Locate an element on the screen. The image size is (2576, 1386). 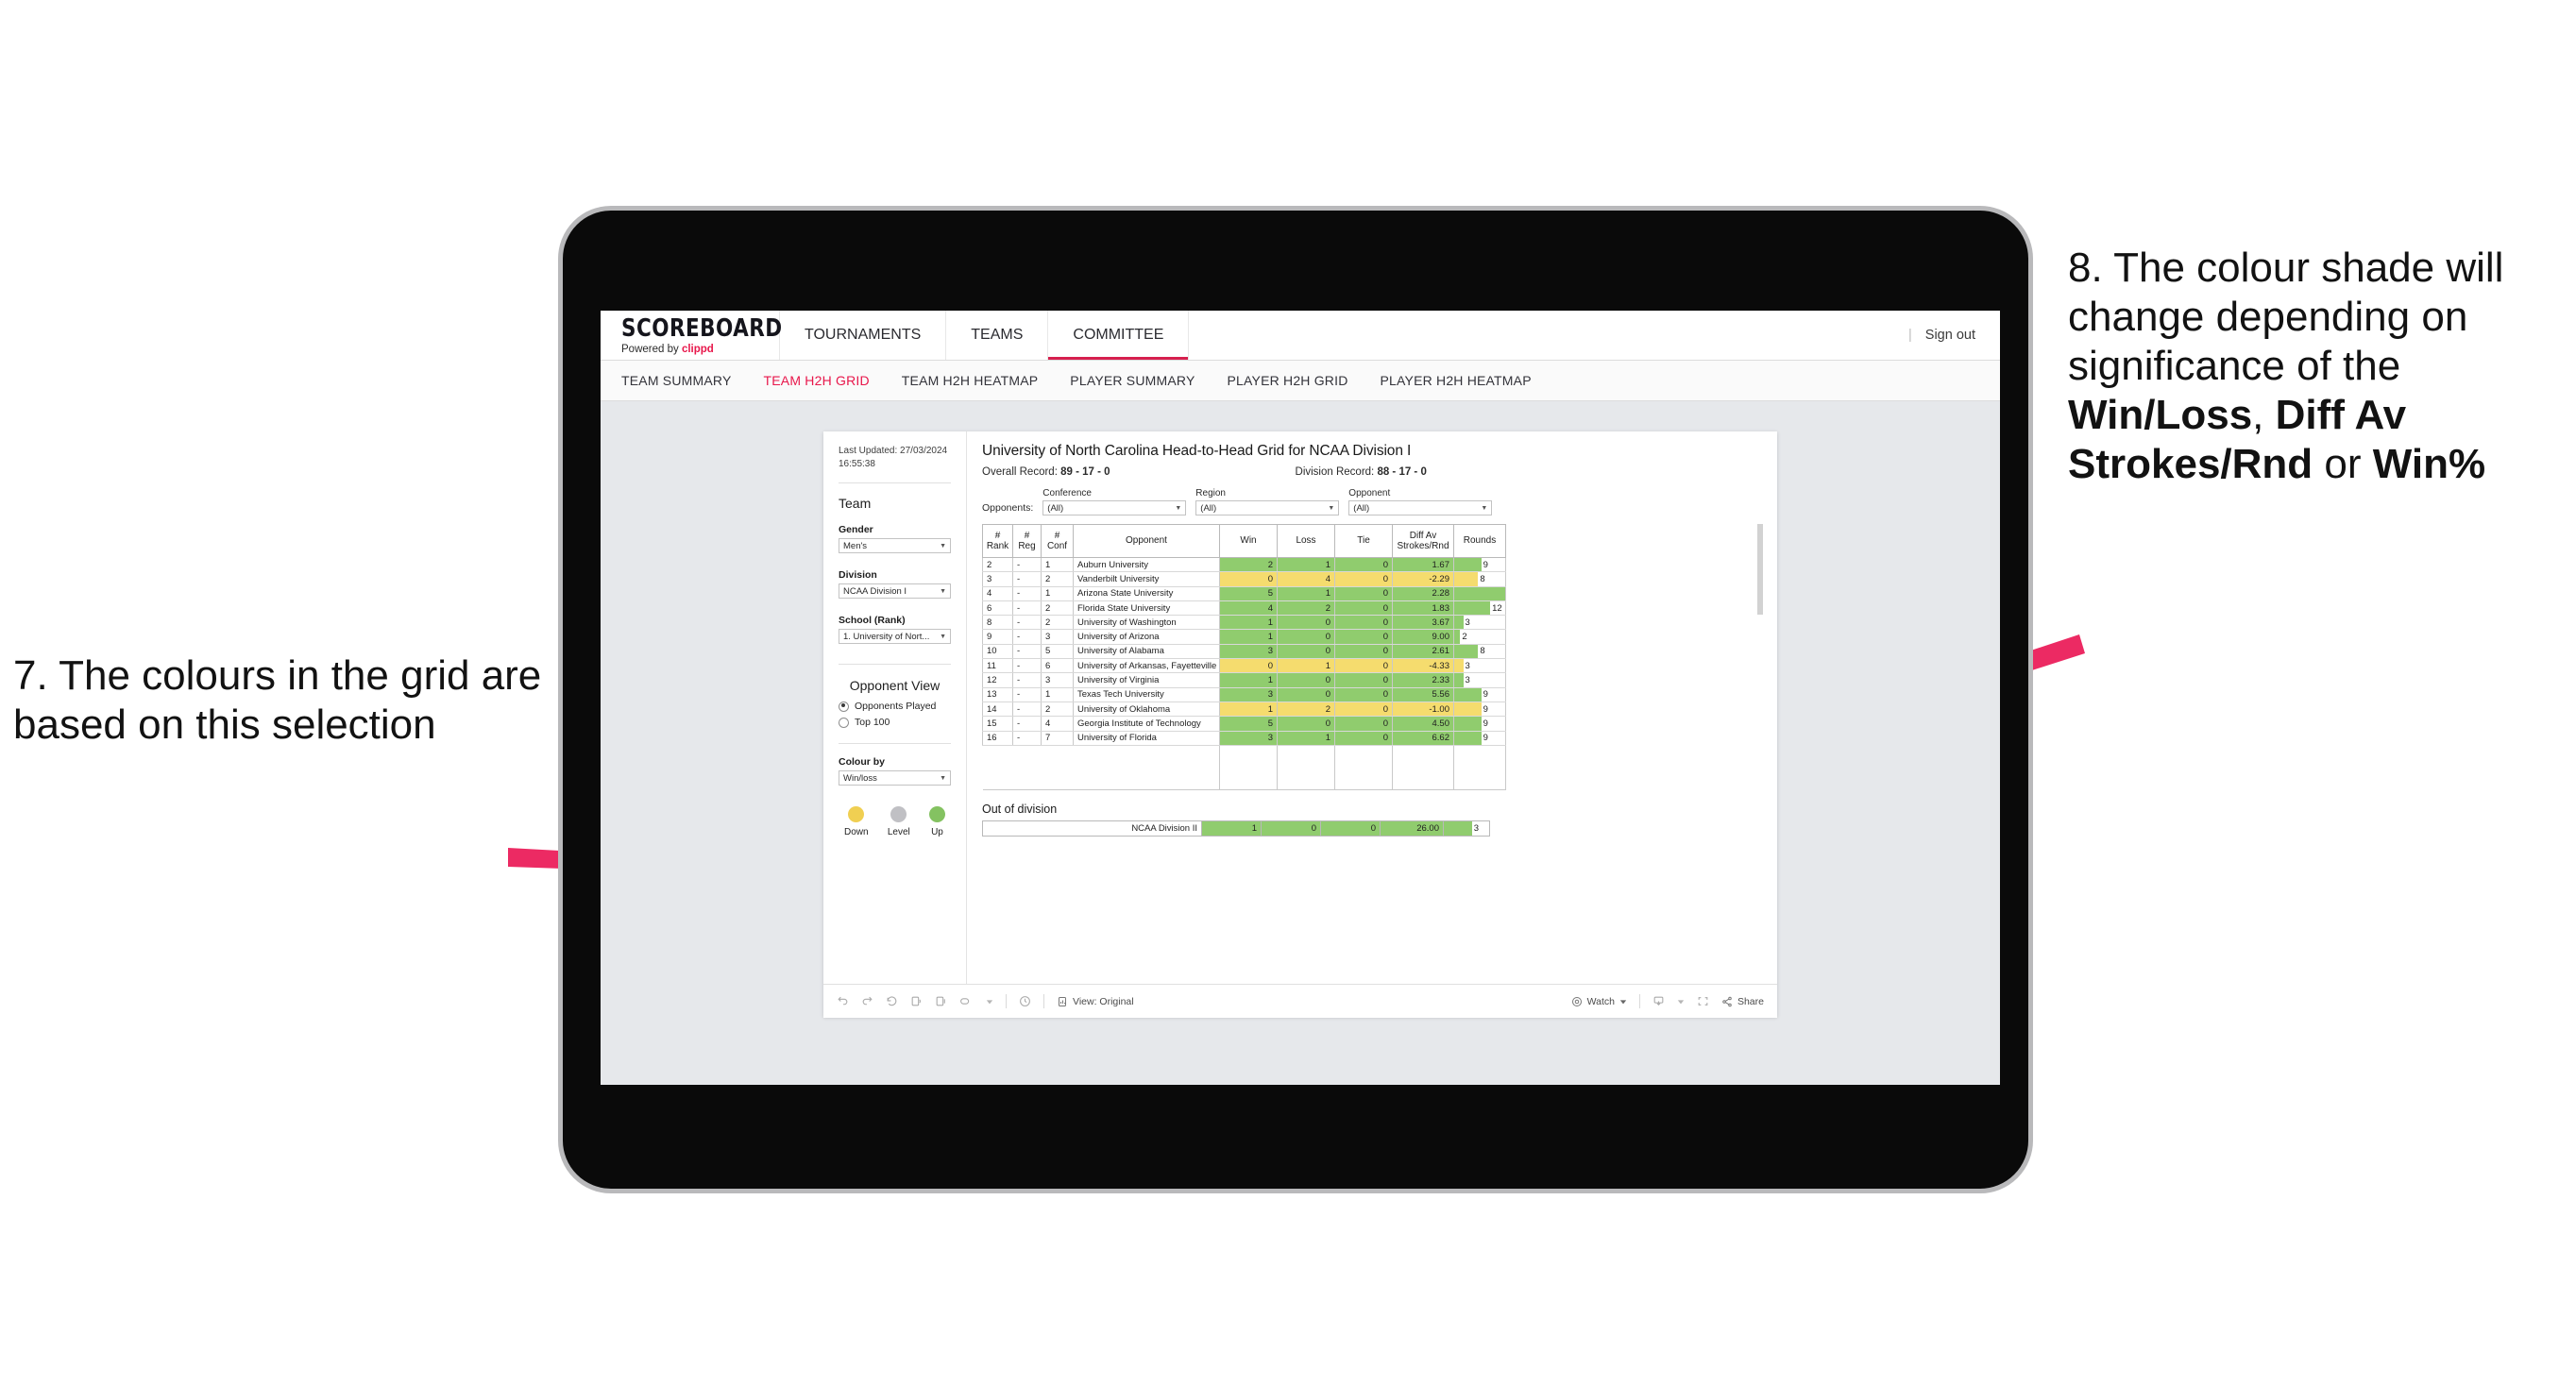
redo-icon is located at coordinates (867, 1001).